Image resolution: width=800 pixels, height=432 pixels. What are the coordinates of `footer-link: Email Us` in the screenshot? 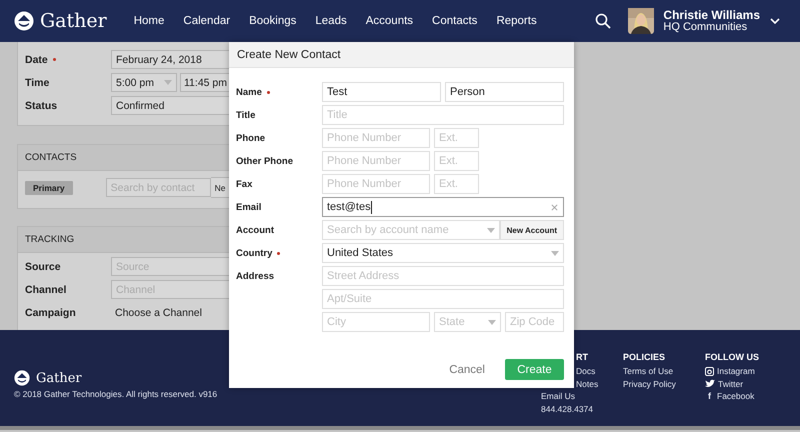 It's located at (558, 396).